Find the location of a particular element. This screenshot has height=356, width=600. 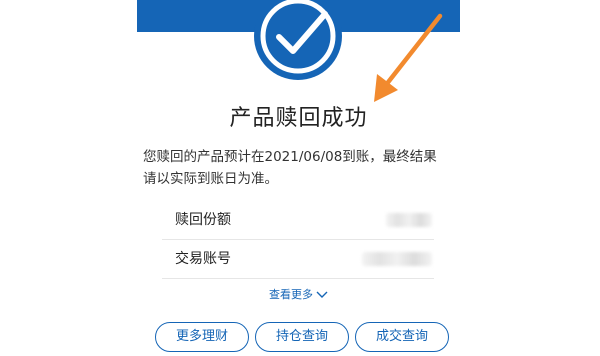

detail-row-trade-account: 交易账号 is located at coordinates (298, 259).